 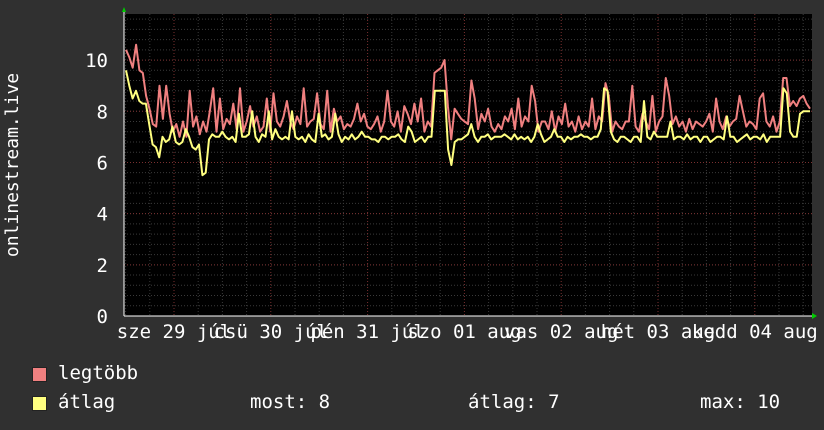 I want to click on y-tick-label: 8, so click(x=102, y=112).